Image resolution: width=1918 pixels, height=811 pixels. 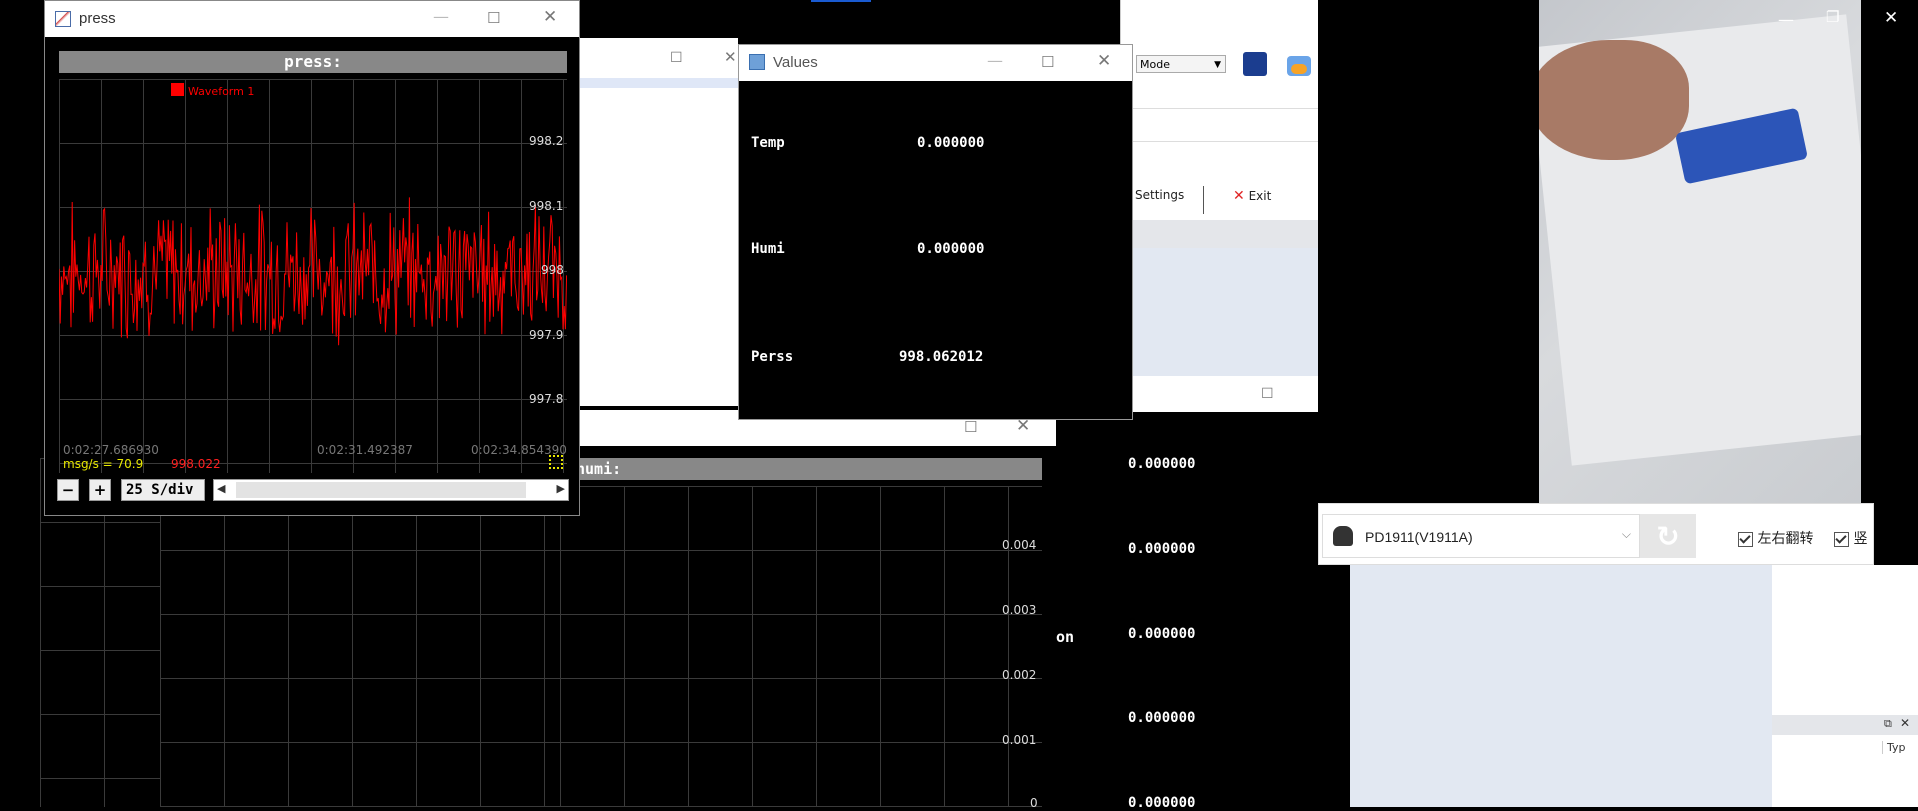 I want to click on flip-vertical-checkbox: 竖, so click(x=1850, y=538).